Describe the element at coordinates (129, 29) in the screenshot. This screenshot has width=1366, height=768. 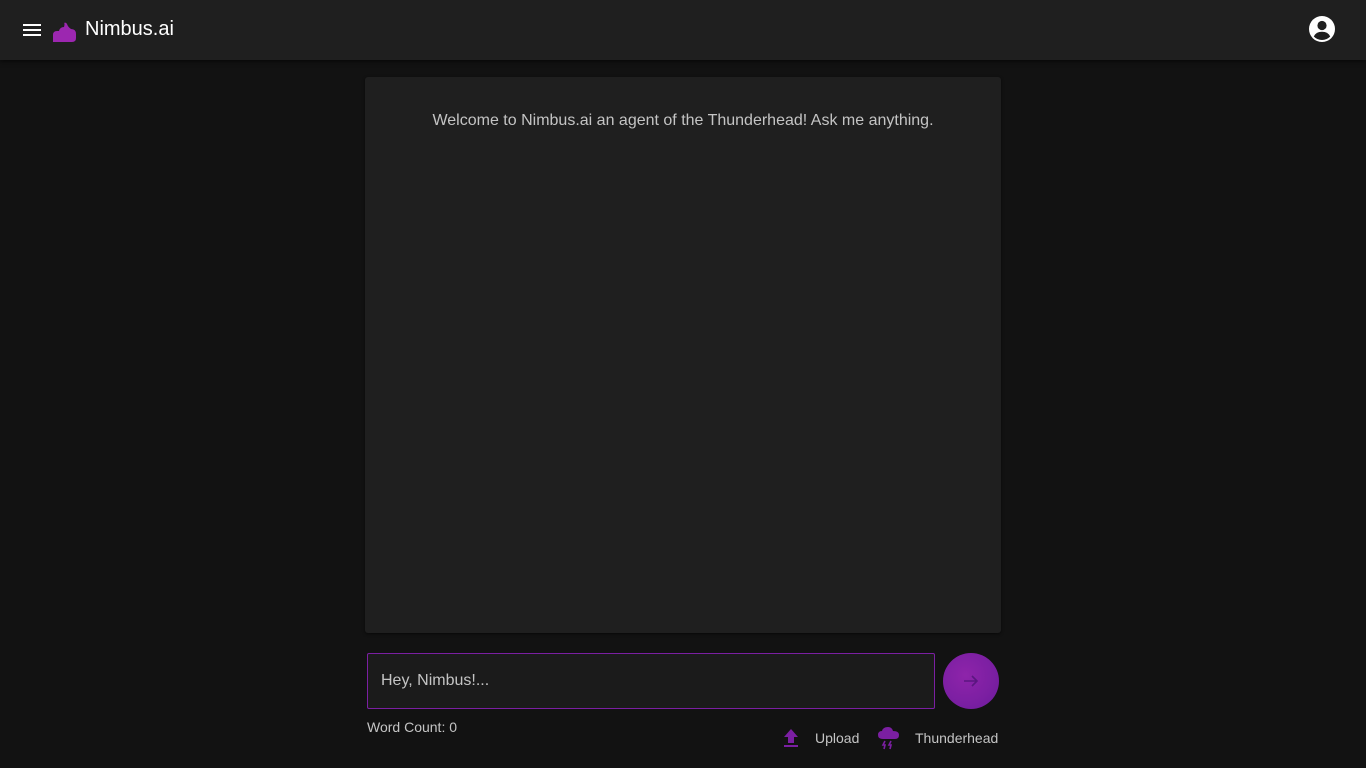
I see `app-title: Nimbus.ai` at that location.